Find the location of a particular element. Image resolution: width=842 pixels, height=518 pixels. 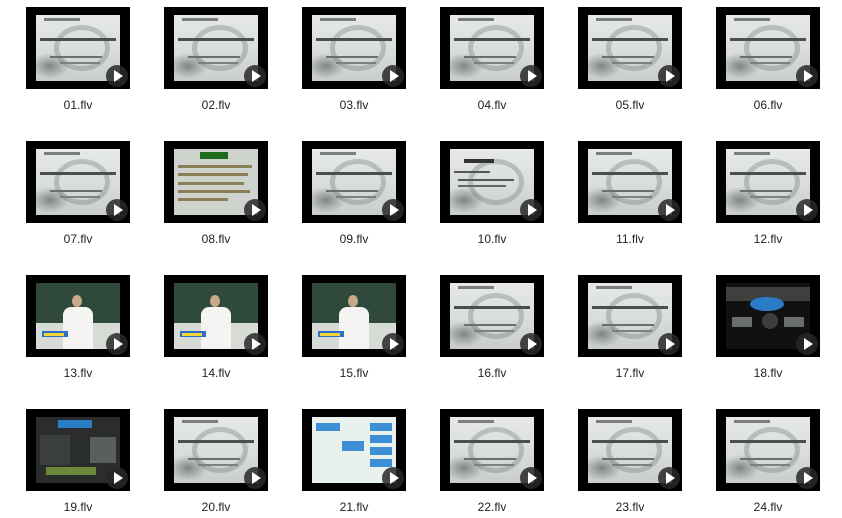

file-name: 10.flv is located at coordinates (492, 239).